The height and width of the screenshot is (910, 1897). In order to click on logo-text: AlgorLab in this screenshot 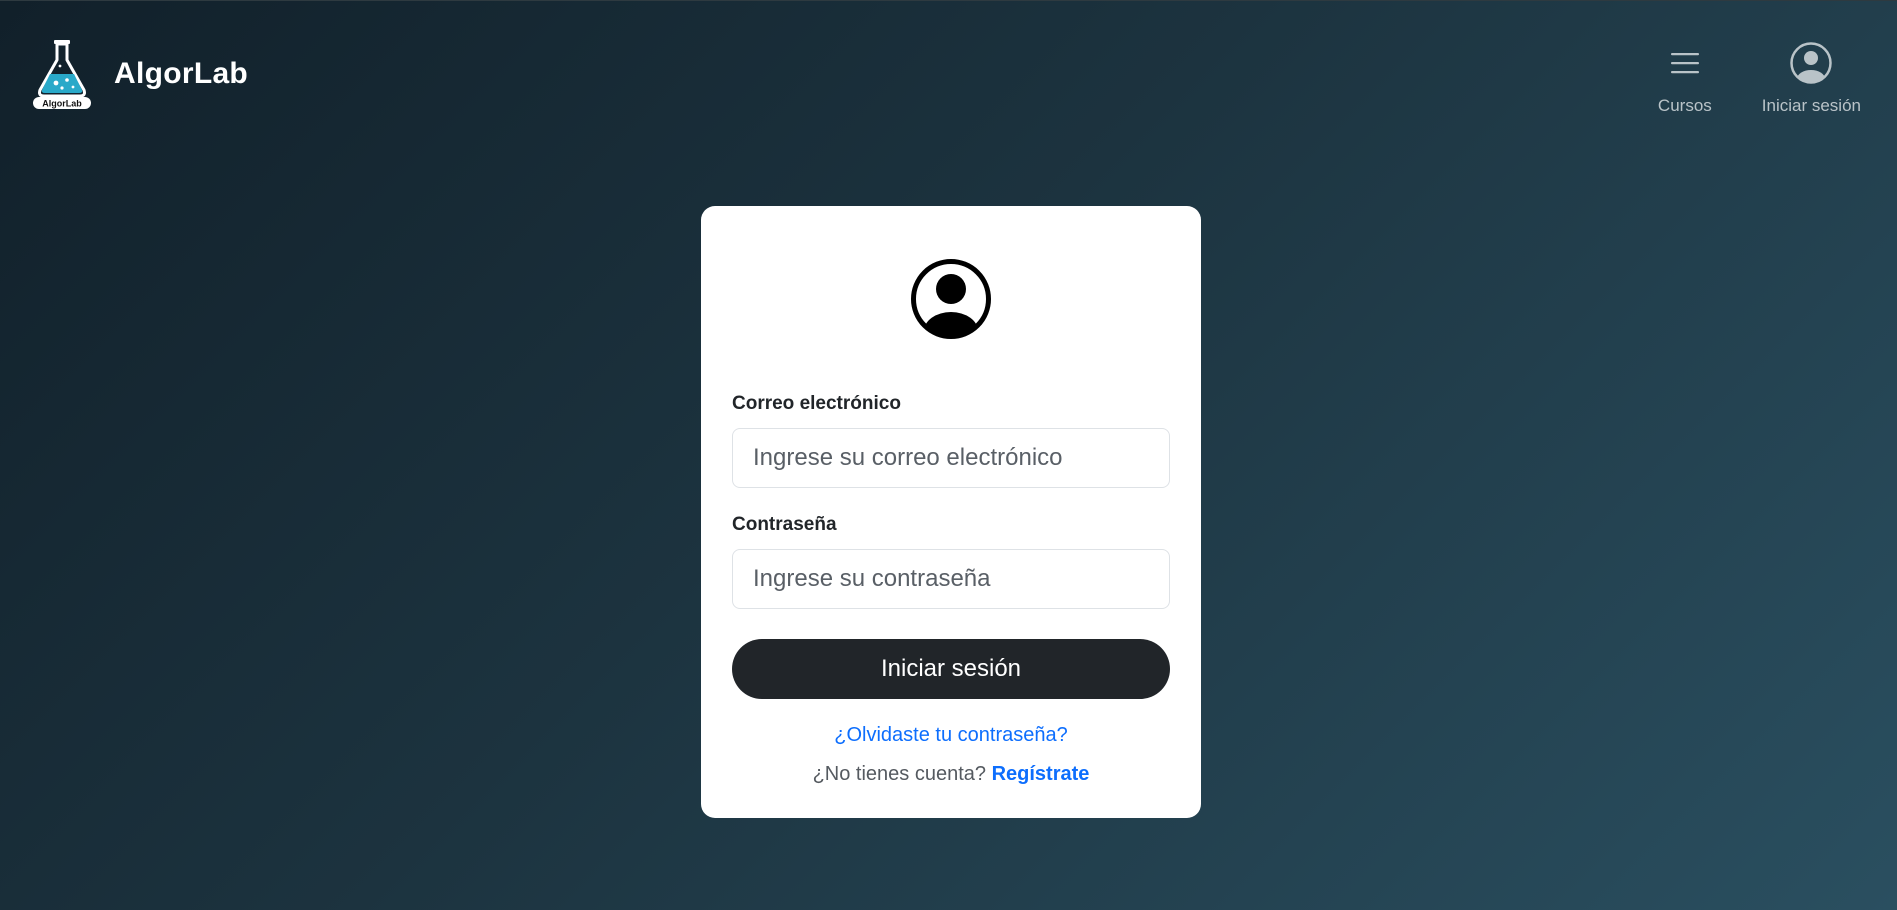, I will do `click(62, 104)`.